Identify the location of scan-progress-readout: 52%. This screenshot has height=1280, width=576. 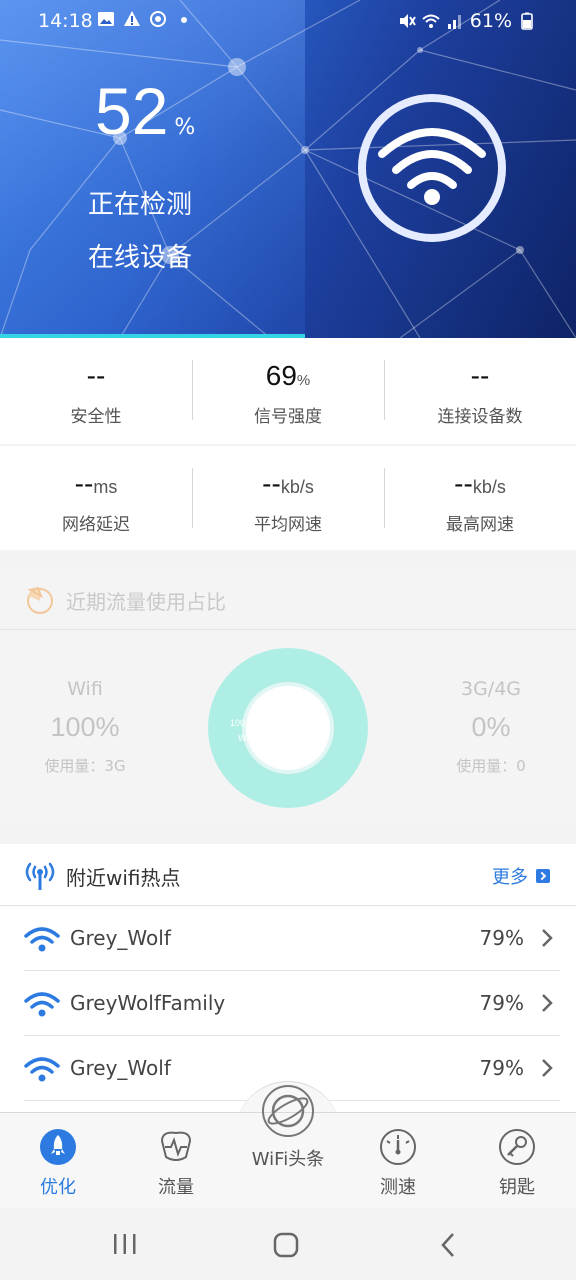
(145, 111).